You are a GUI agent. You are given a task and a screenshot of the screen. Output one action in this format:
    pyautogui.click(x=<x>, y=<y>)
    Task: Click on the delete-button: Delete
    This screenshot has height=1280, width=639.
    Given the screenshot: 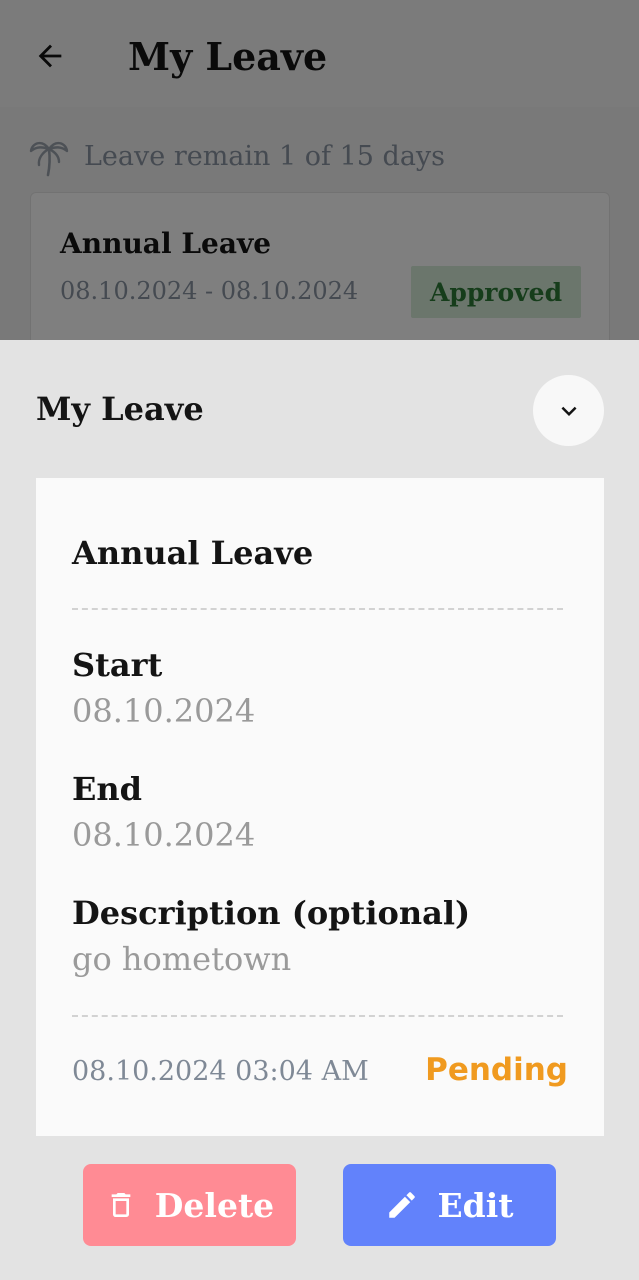 What is the action you would take?
    pyautogui.click(x=189, y=1205)
    